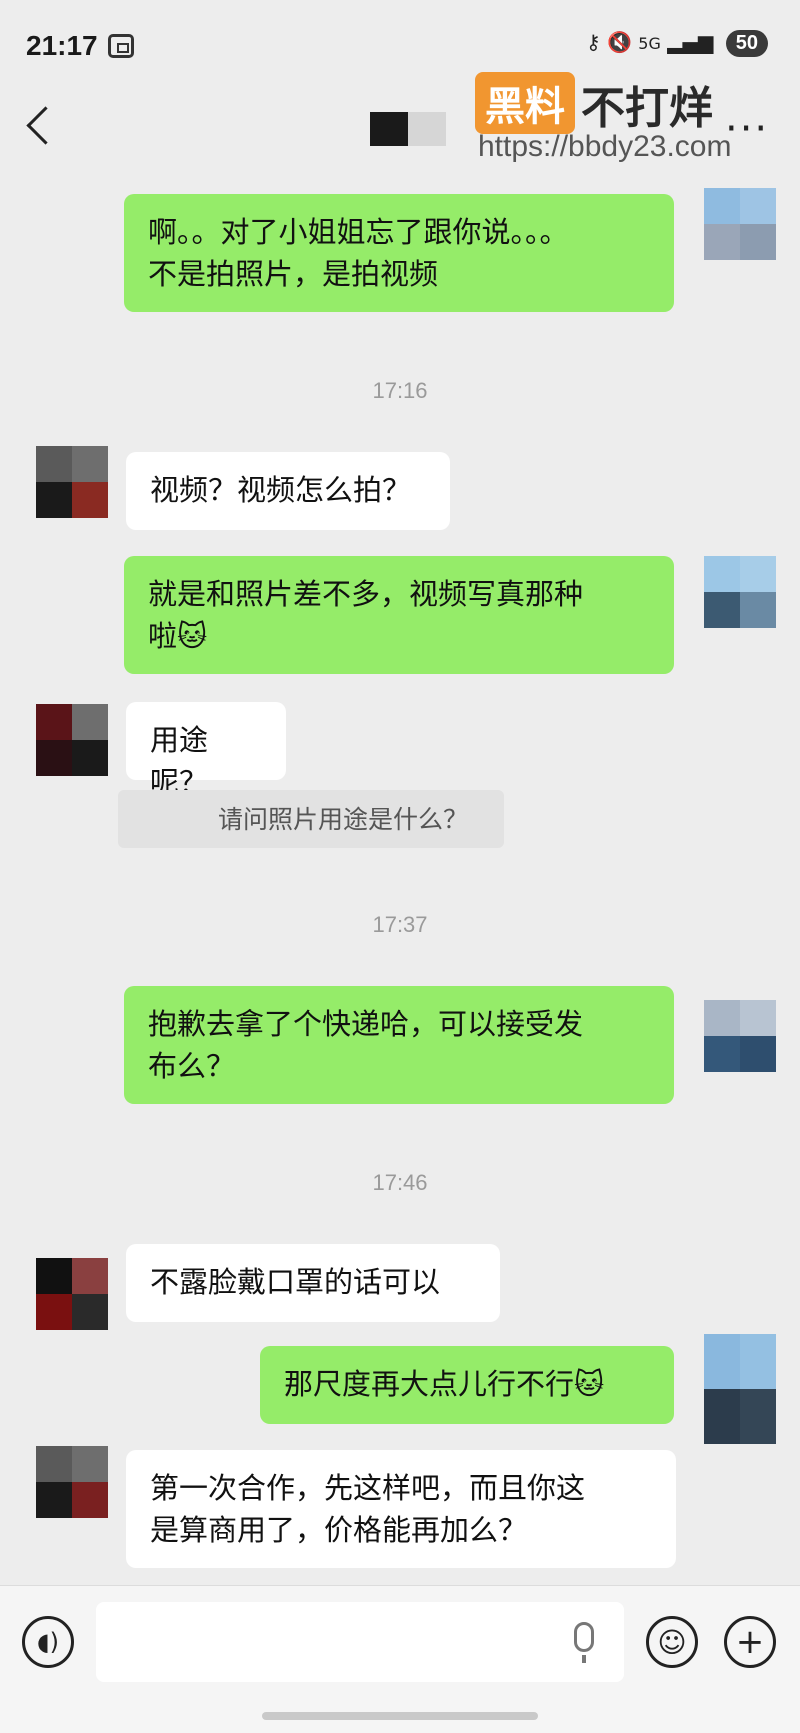  Describe the element at coordinates (360, 1642) in the screenshot. I see `message-input` at that location.